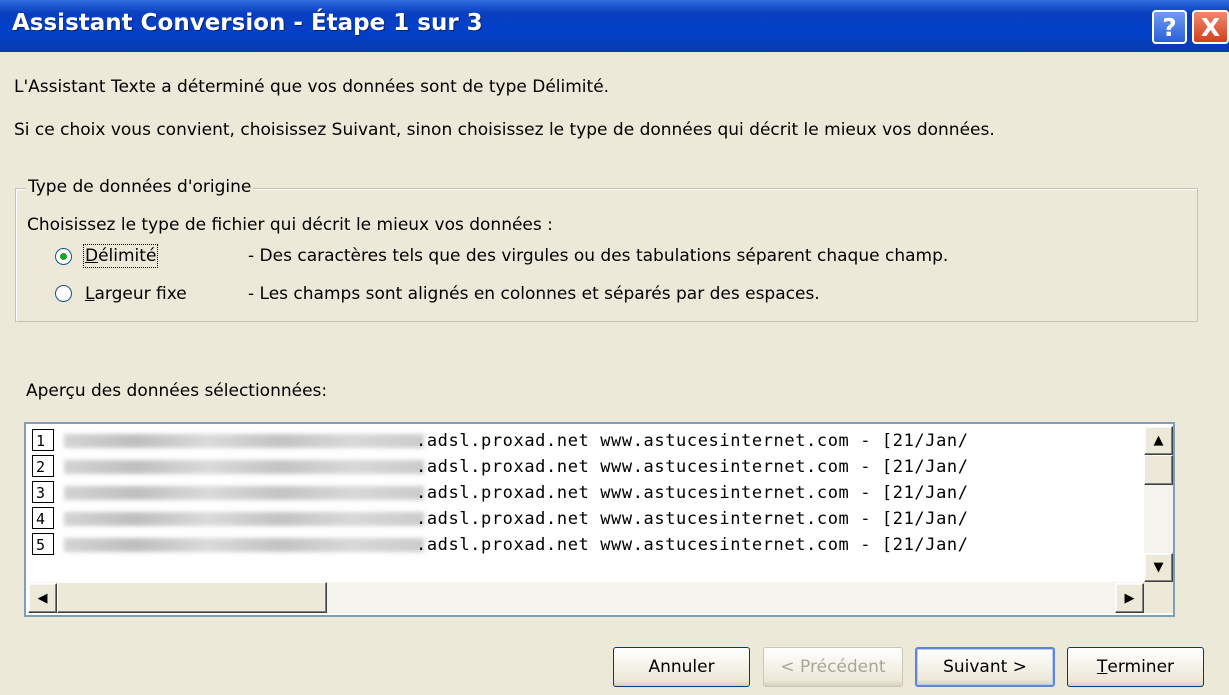 Image resolution: width=1229 pixels, height=695 pixels. Describe the element at coordinates (1141, 667) in the screenshot. I see `finish-label: erminer` at that location.